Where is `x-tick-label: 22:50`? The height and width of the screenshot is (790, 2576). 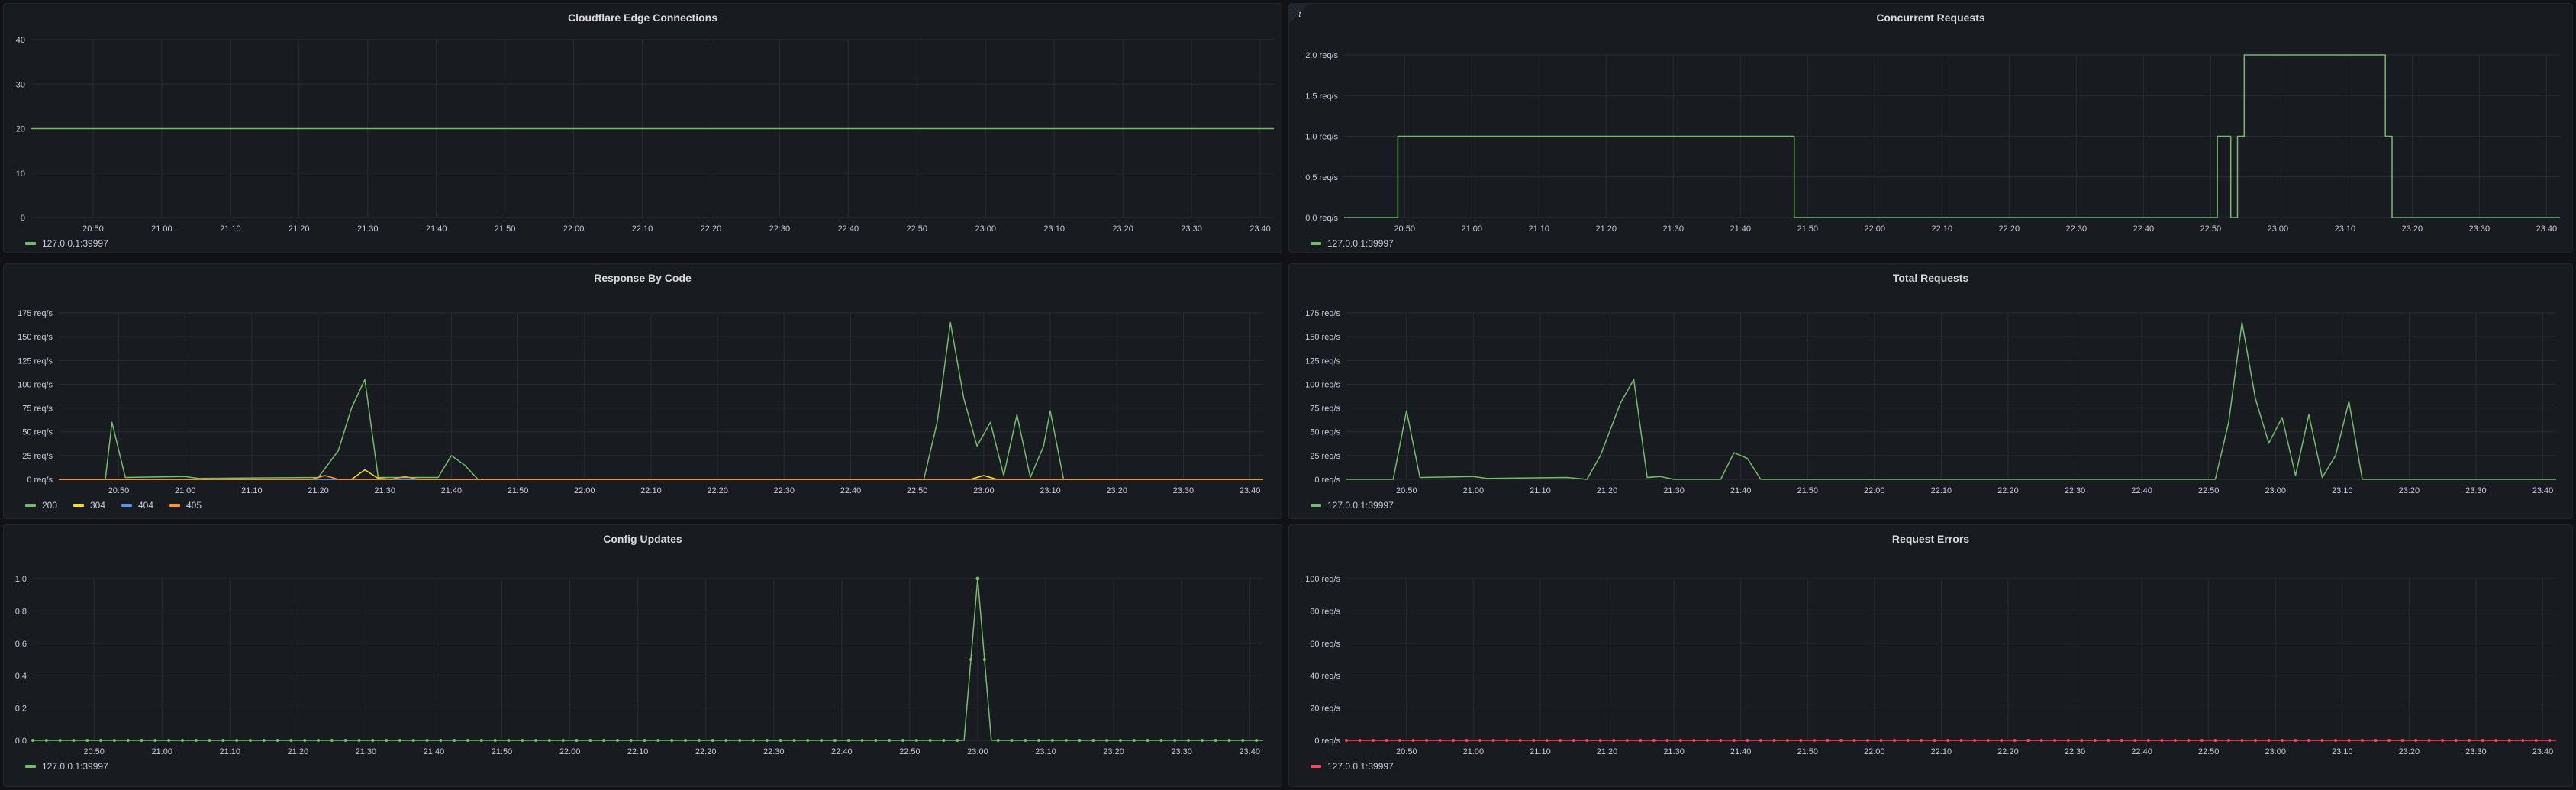
x-tick-label: 22:50 is located at coordinates (2209, 751).